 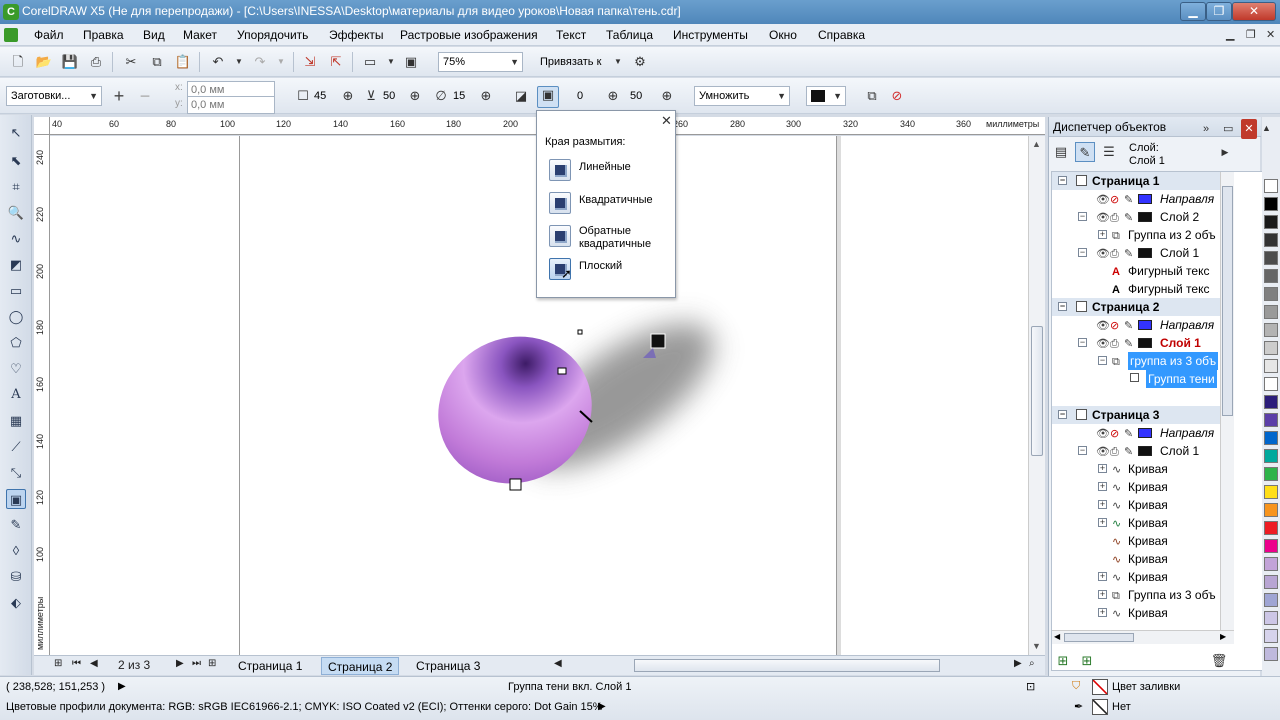 I want to click on page-tab-2: Страница 2, so click(x=360, y=666).